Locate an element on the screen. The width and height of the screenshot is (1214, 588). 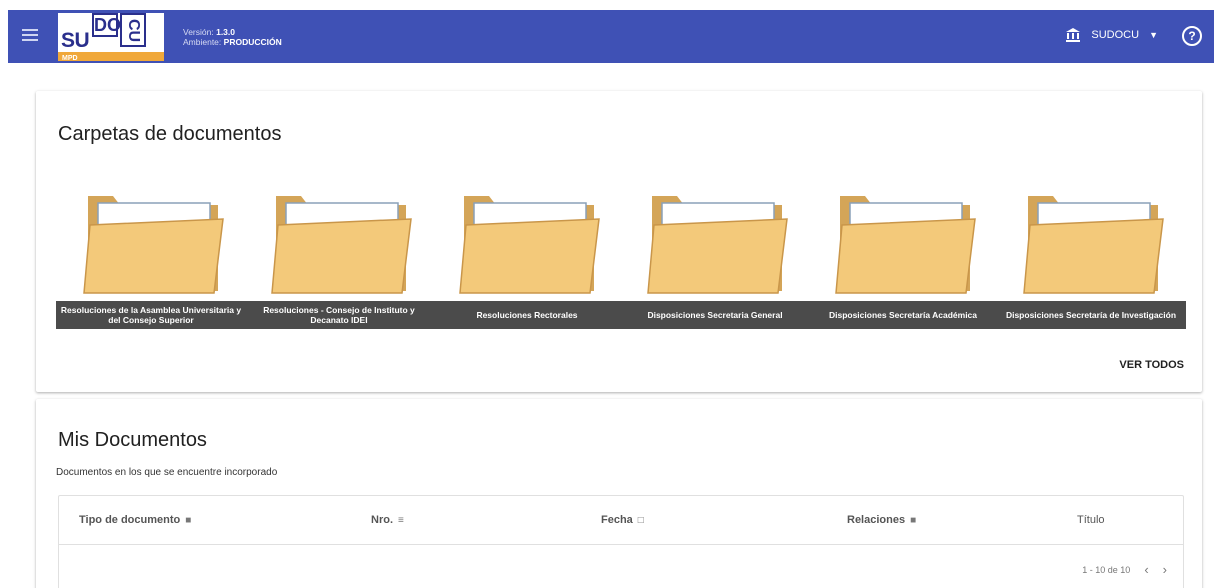
folder-item: Disposiciones Secretaria General is located at coordinates (715, 261).